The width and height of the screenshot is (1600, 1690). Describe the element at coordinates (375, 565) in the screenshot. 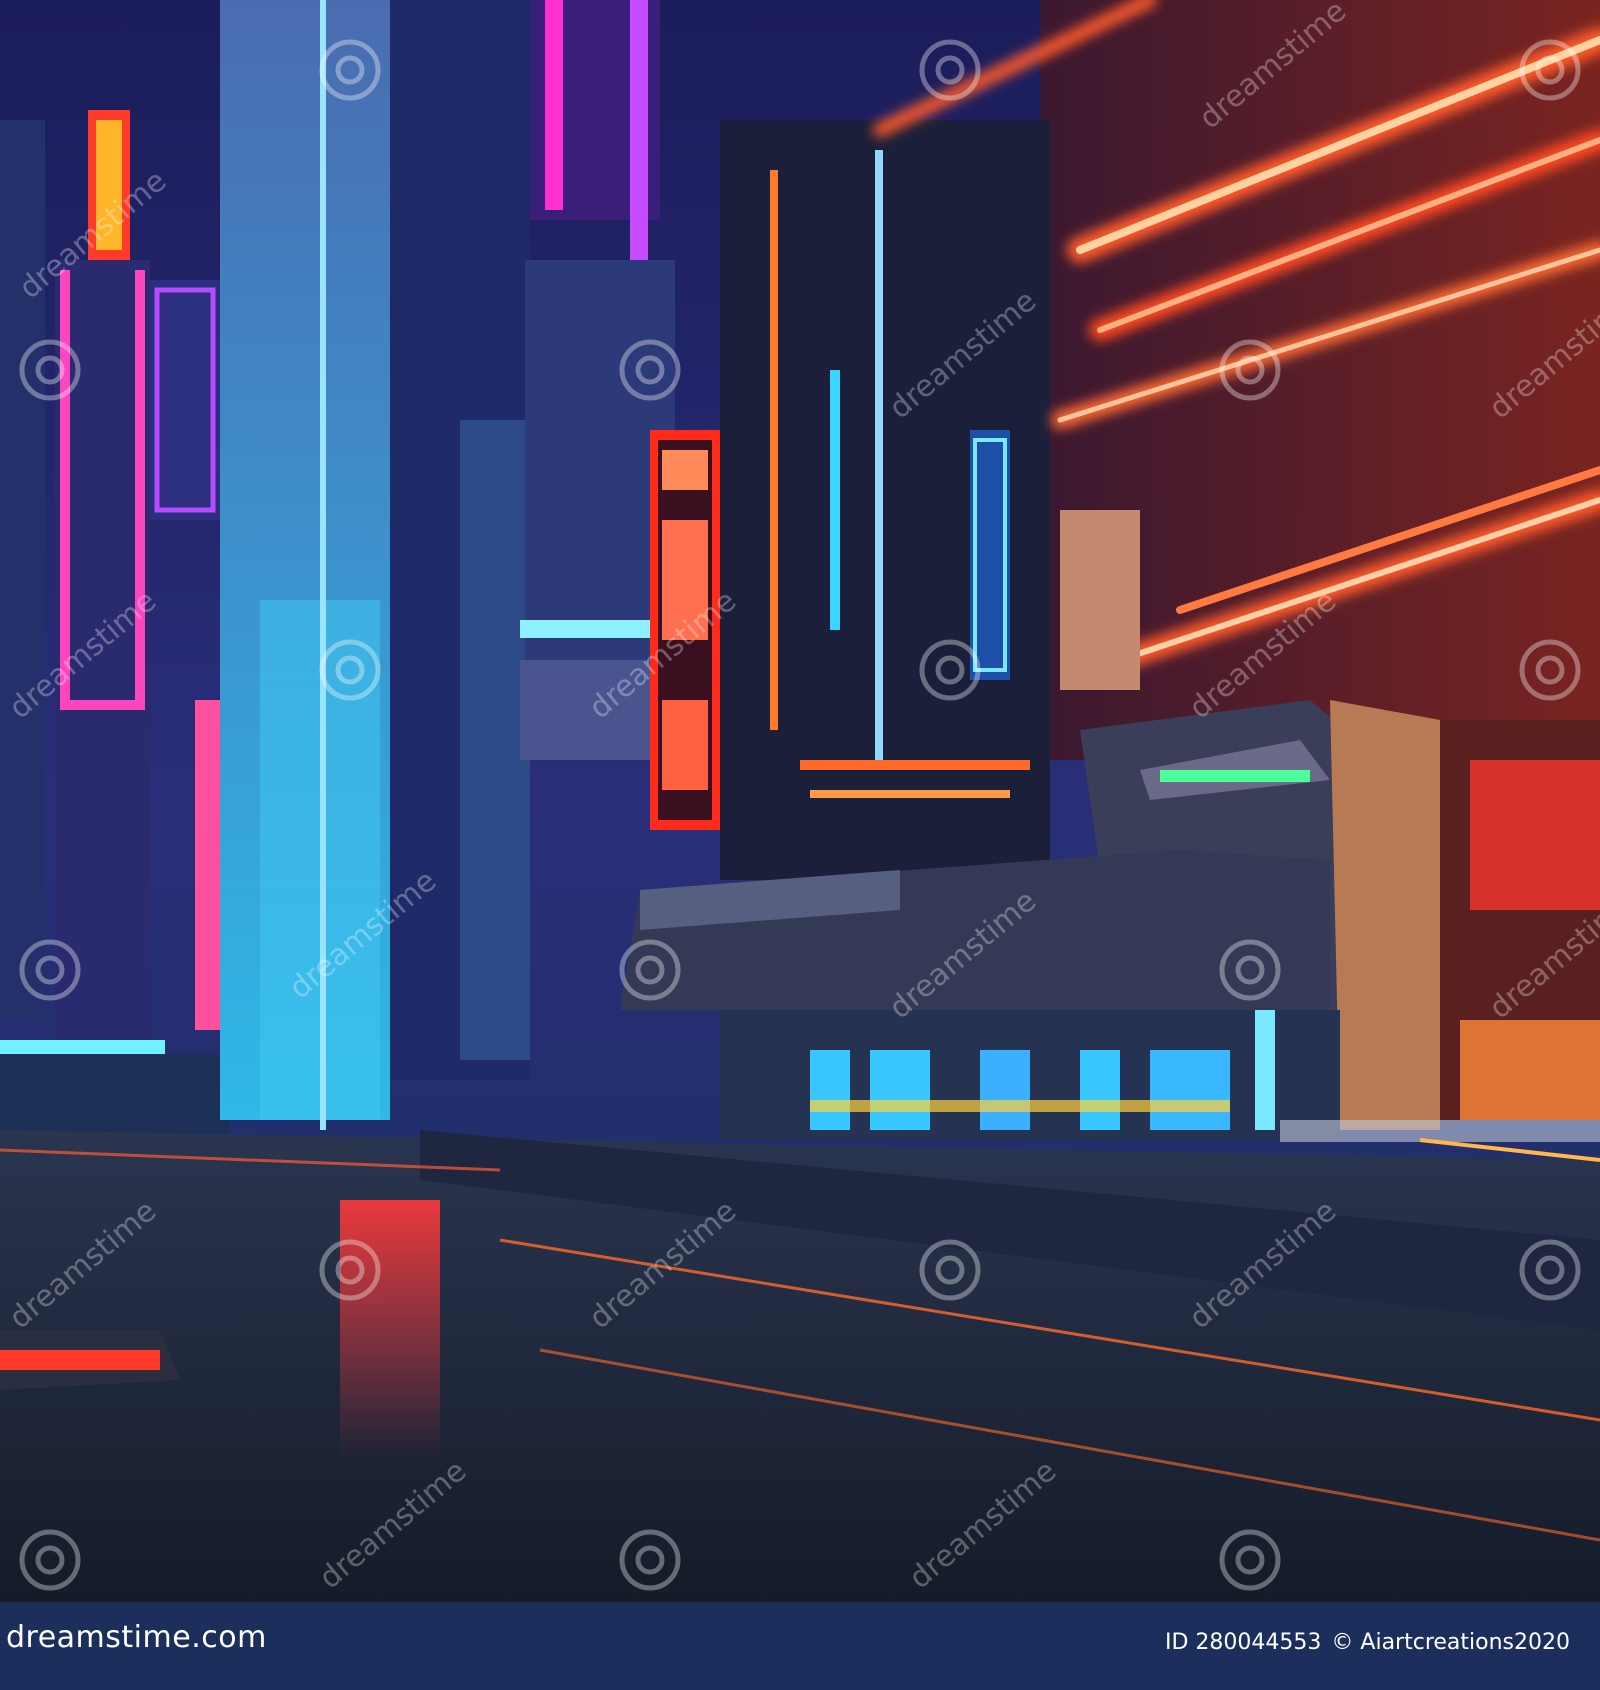

I see `central-towers` at that location.